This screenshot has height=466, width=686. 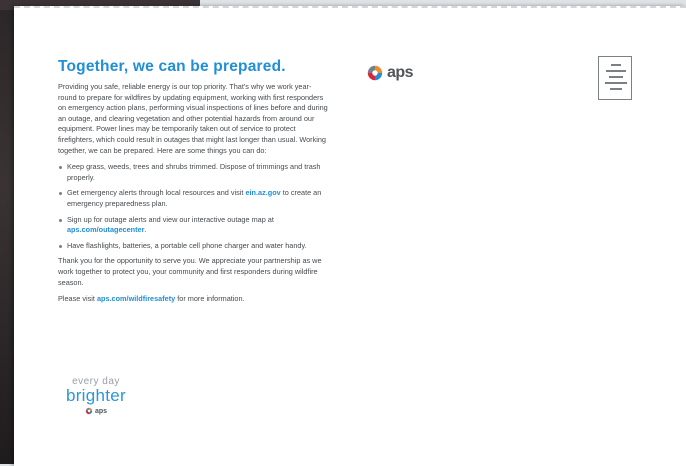 What do you see at coordinates (262, 192) in the screenshot?
I see `ein-link: ein.az.gov` at bounding box center [262, 192].